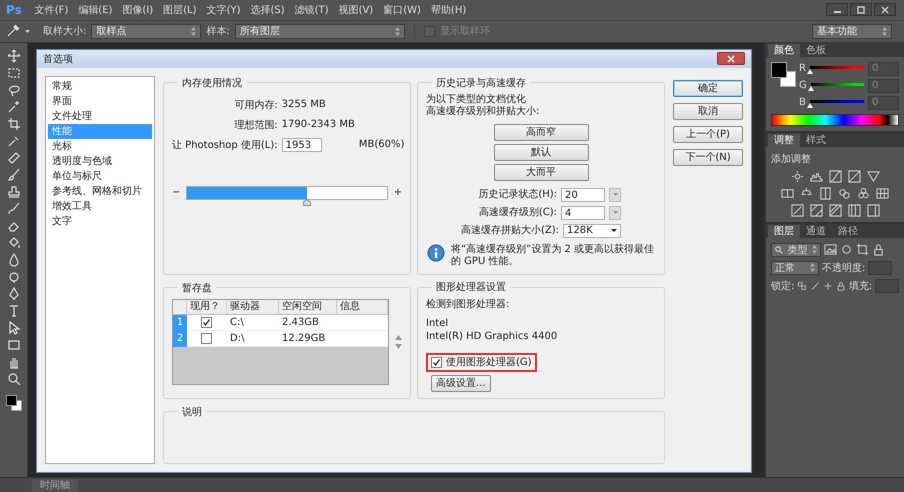  Describe the element at coordinates (708, 111) in the screenshot. I see `dialog-button: 取消` at that location.